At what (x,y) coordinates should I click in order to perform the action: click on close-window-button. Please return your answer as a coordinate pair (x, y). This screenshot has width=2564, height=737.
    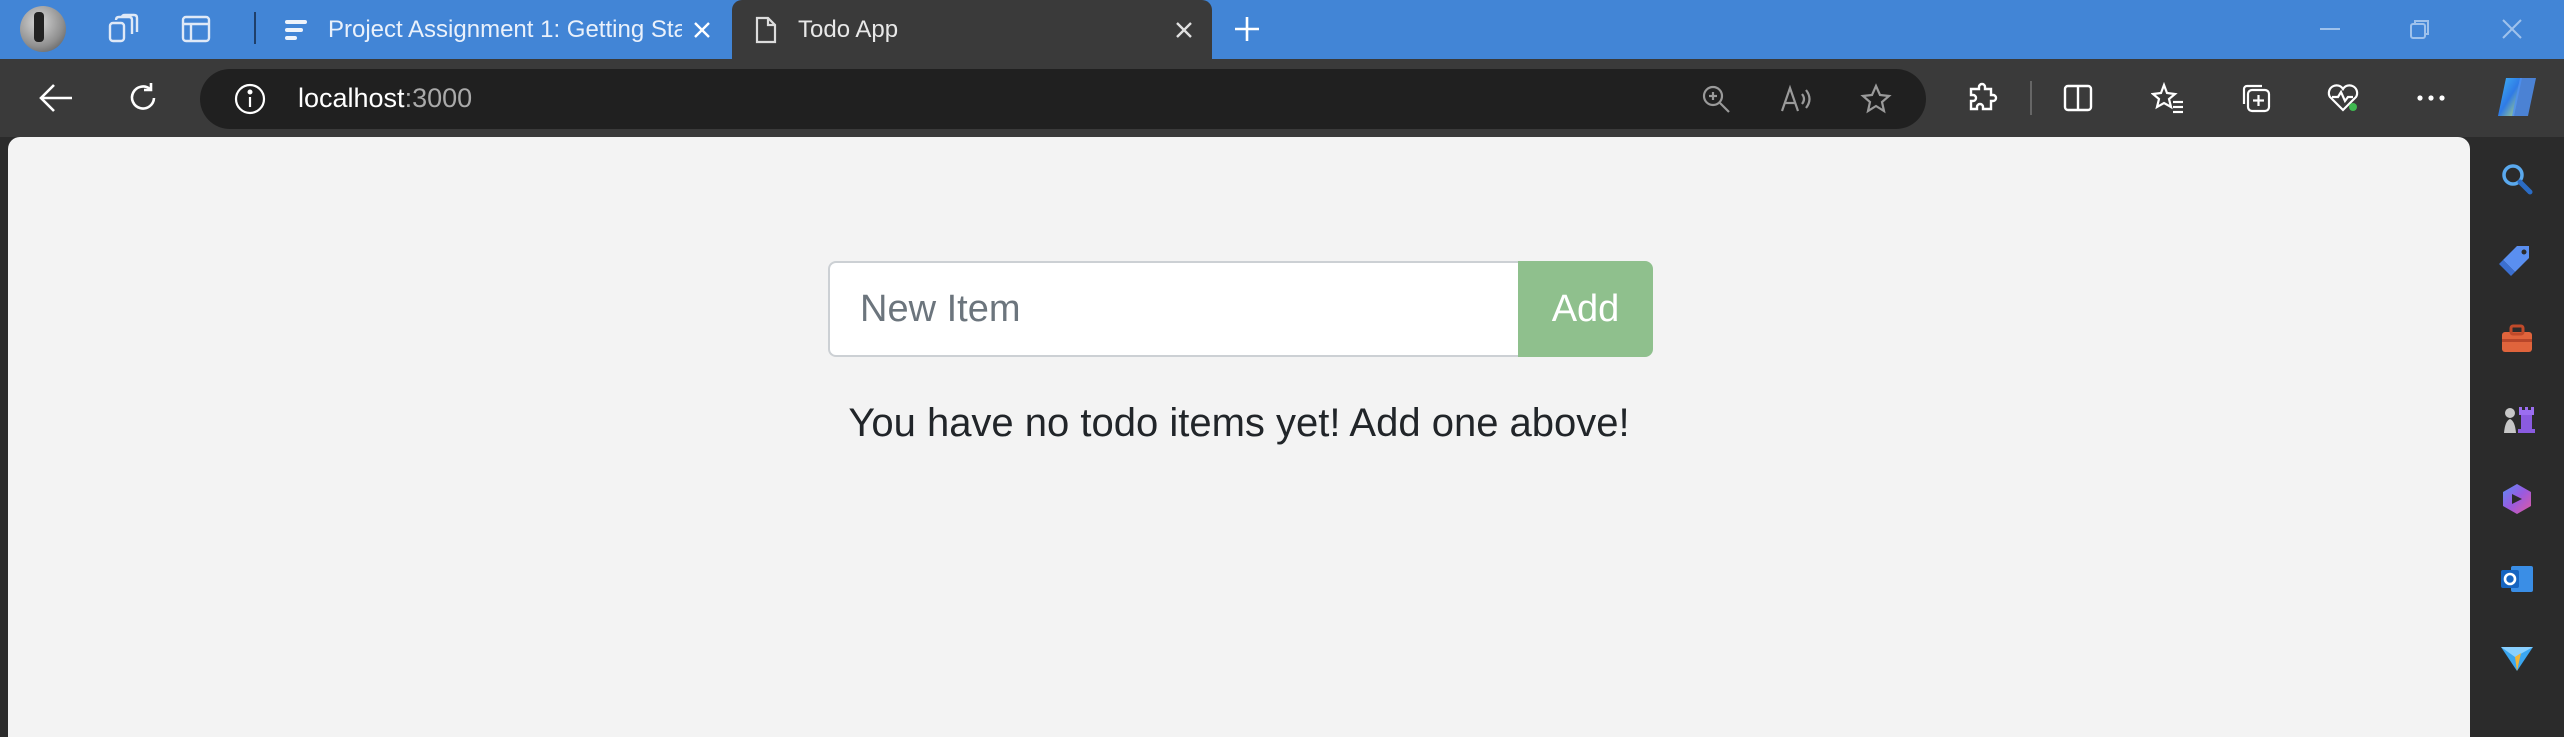
    Looking at the image, I should click on (2512, 29).